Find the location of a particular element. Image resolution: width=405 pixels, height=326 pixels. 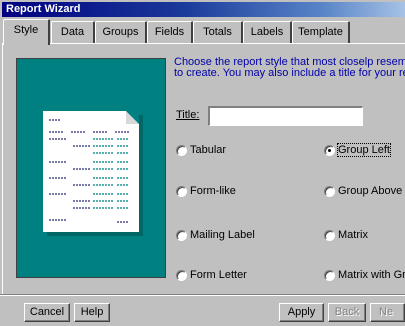

back-button: Back is located at coordinates (347, 312).